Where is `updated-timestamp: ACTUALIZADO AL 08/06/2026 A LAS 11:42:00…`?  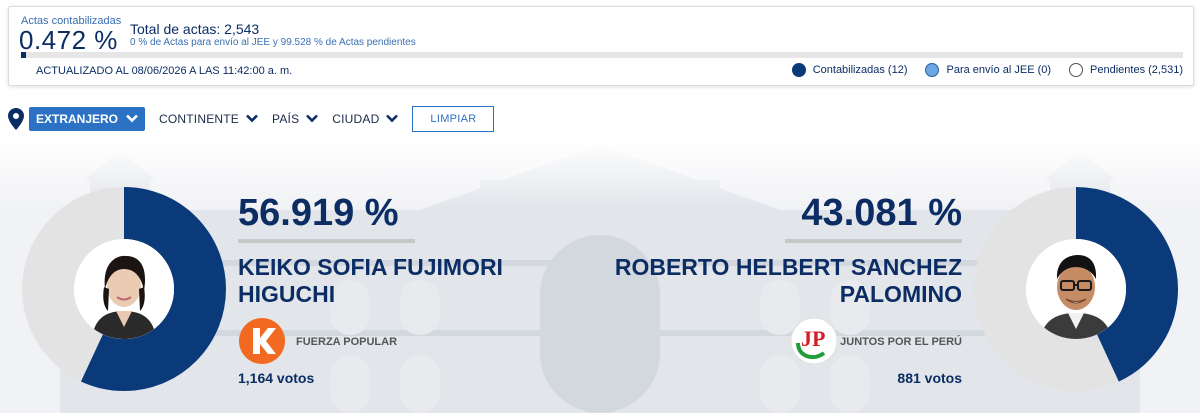 updated-timestamp: ACTUALIZADO AL 08/06/2026 A LAS 11:42:00… is located at coordinates (164, 71).